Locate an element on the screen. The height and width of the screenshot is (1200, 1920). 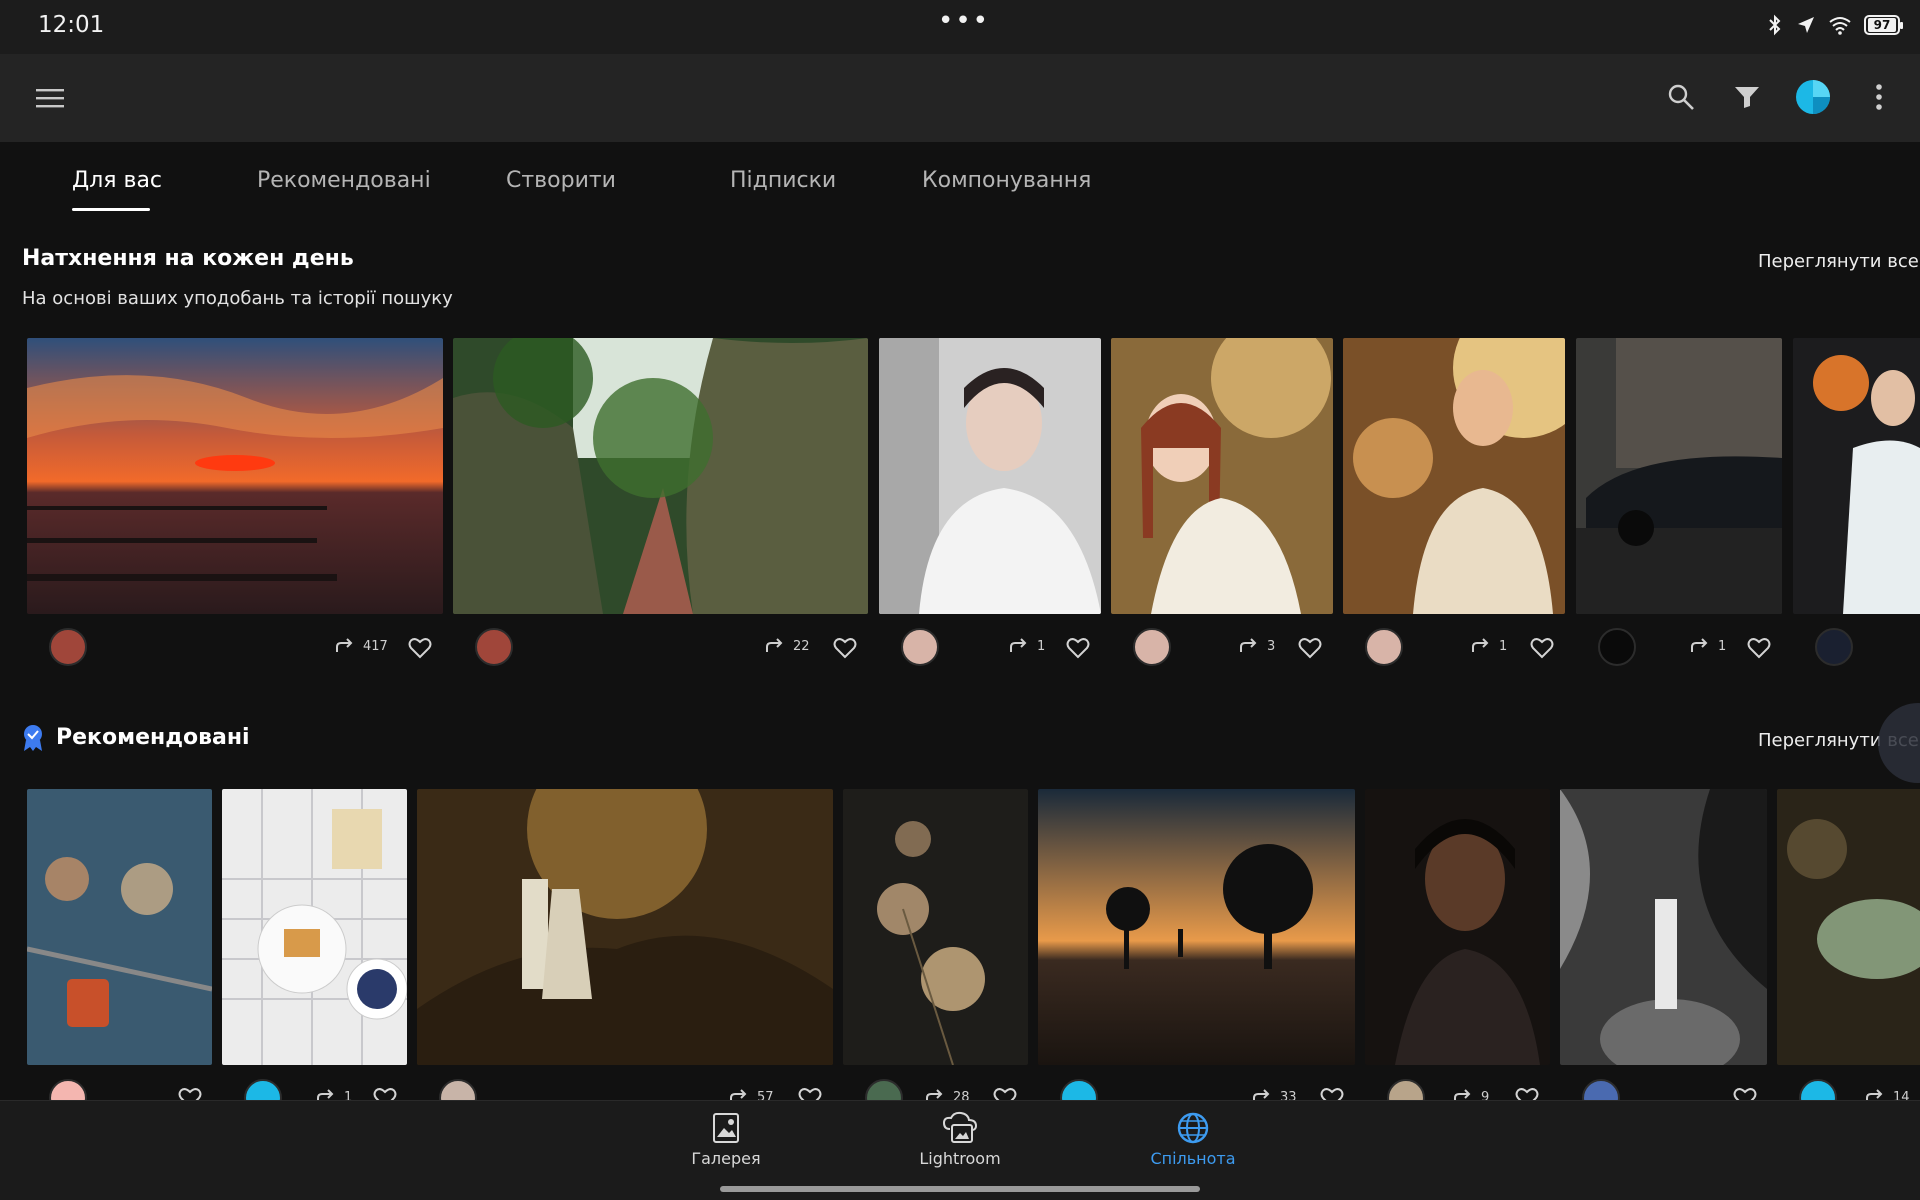
featured-badge-icon is located at coordinates (33, 738).